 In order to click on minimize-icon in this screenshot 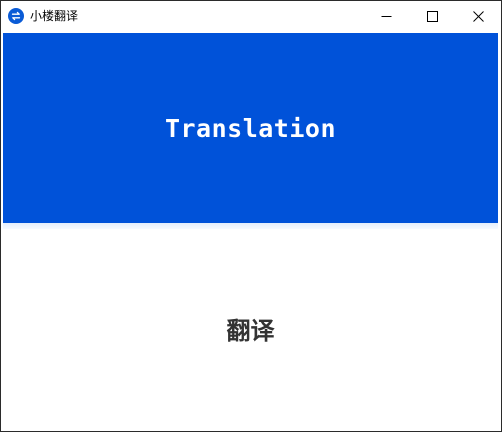, I will do `click(386, 16)`.